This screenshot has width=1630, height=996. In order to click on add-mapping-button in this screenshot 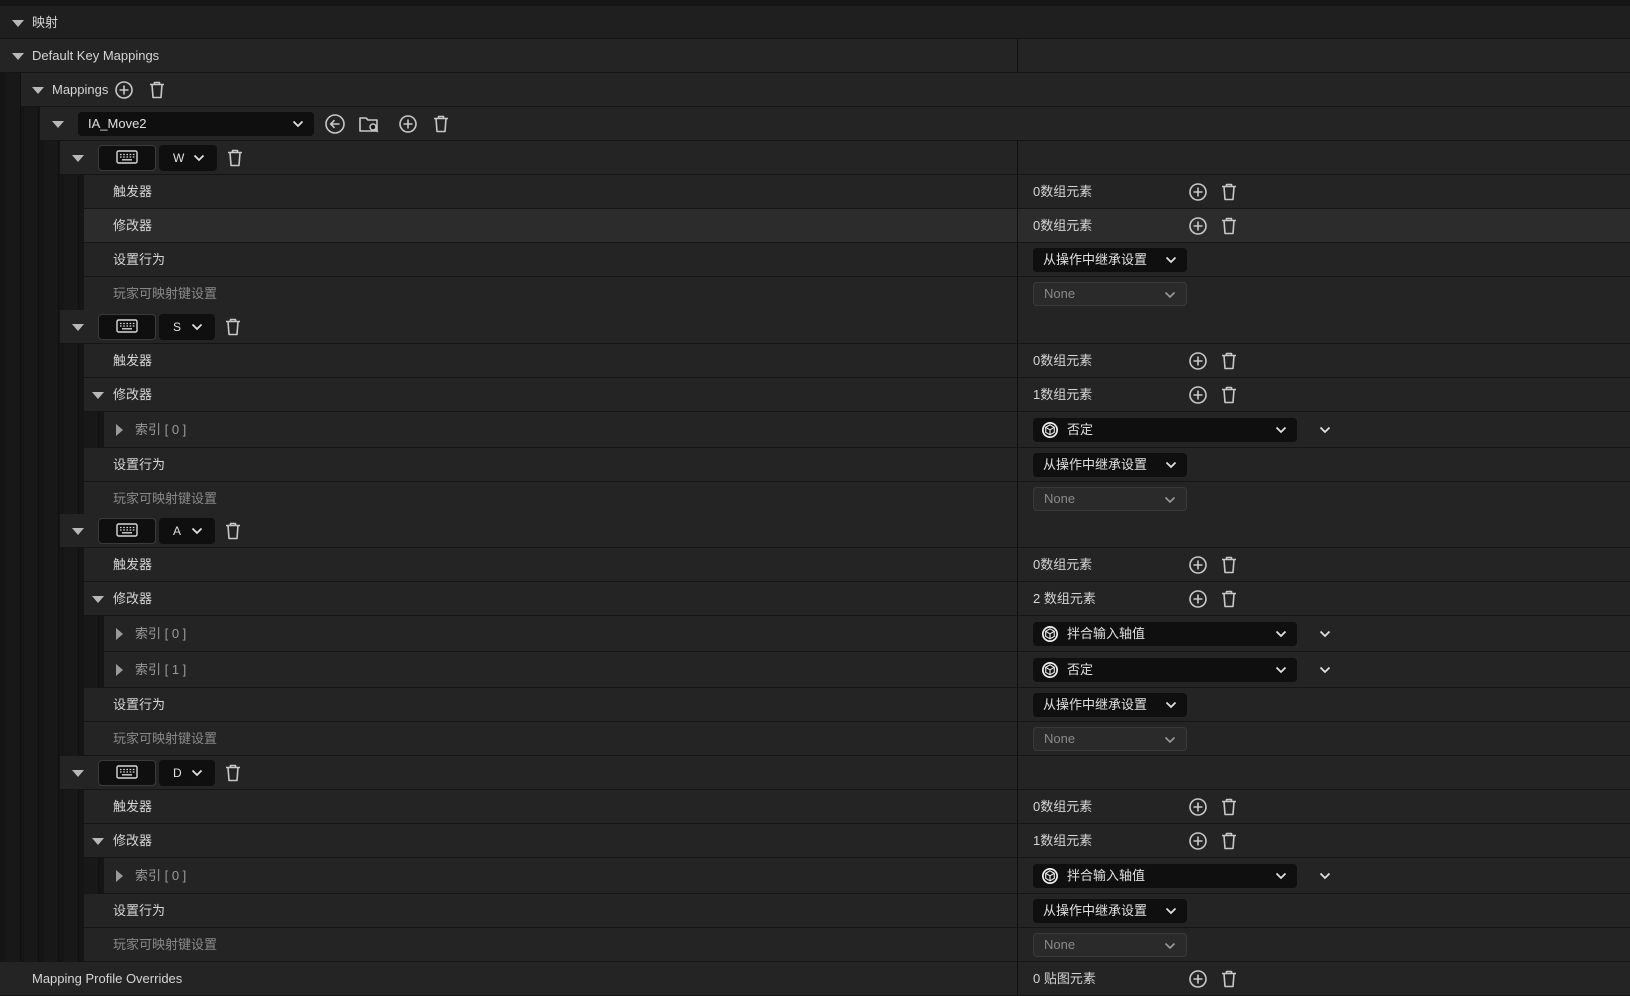, I will do `click(124, 90)`.